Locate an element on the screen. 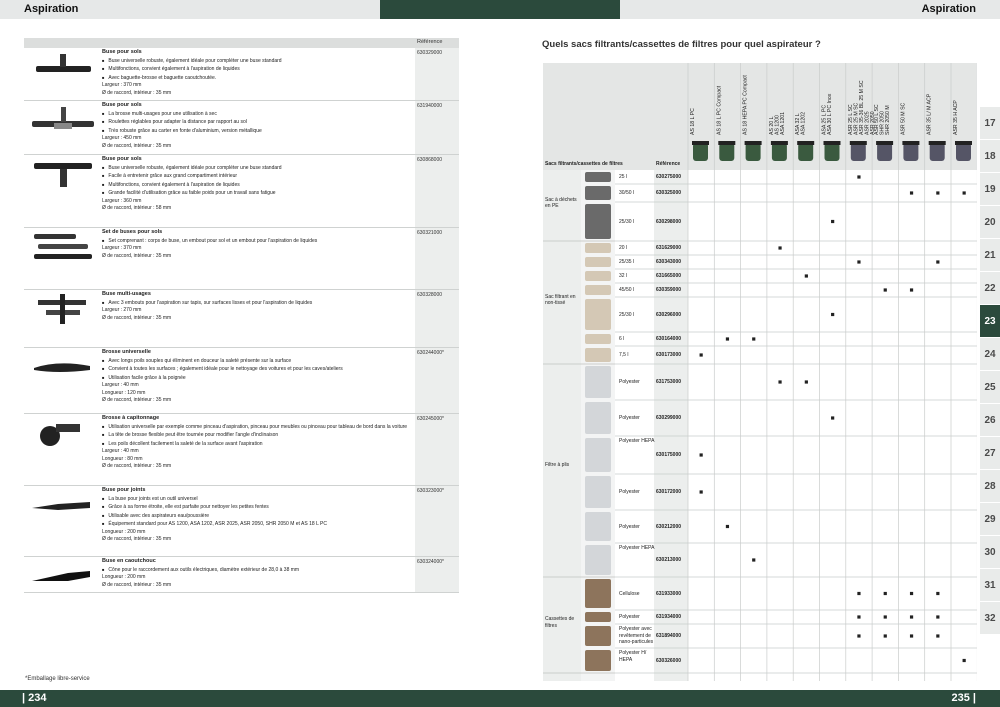  product-reference: 630323000* is located at coordinates (437, 521).